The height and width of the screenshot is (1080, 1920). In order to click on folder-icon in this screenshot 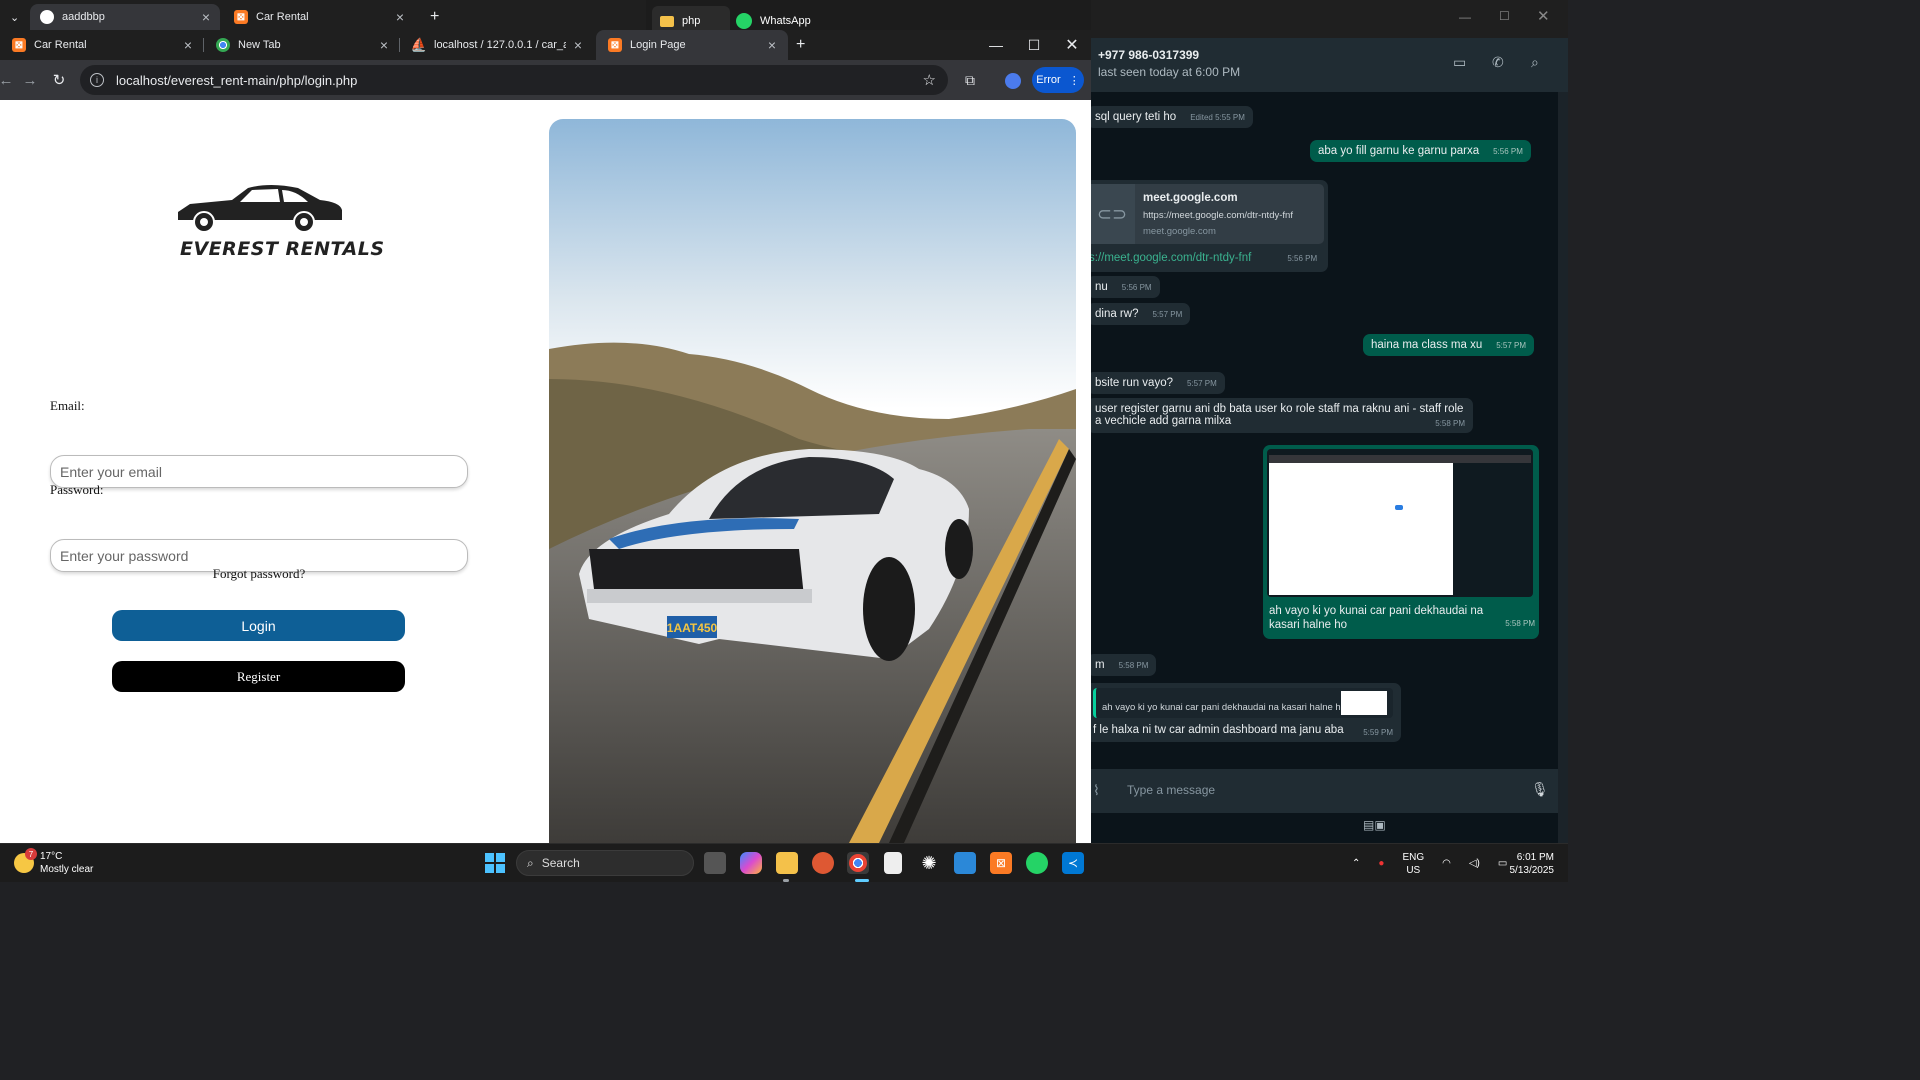, I will do `click(667, 21)`.